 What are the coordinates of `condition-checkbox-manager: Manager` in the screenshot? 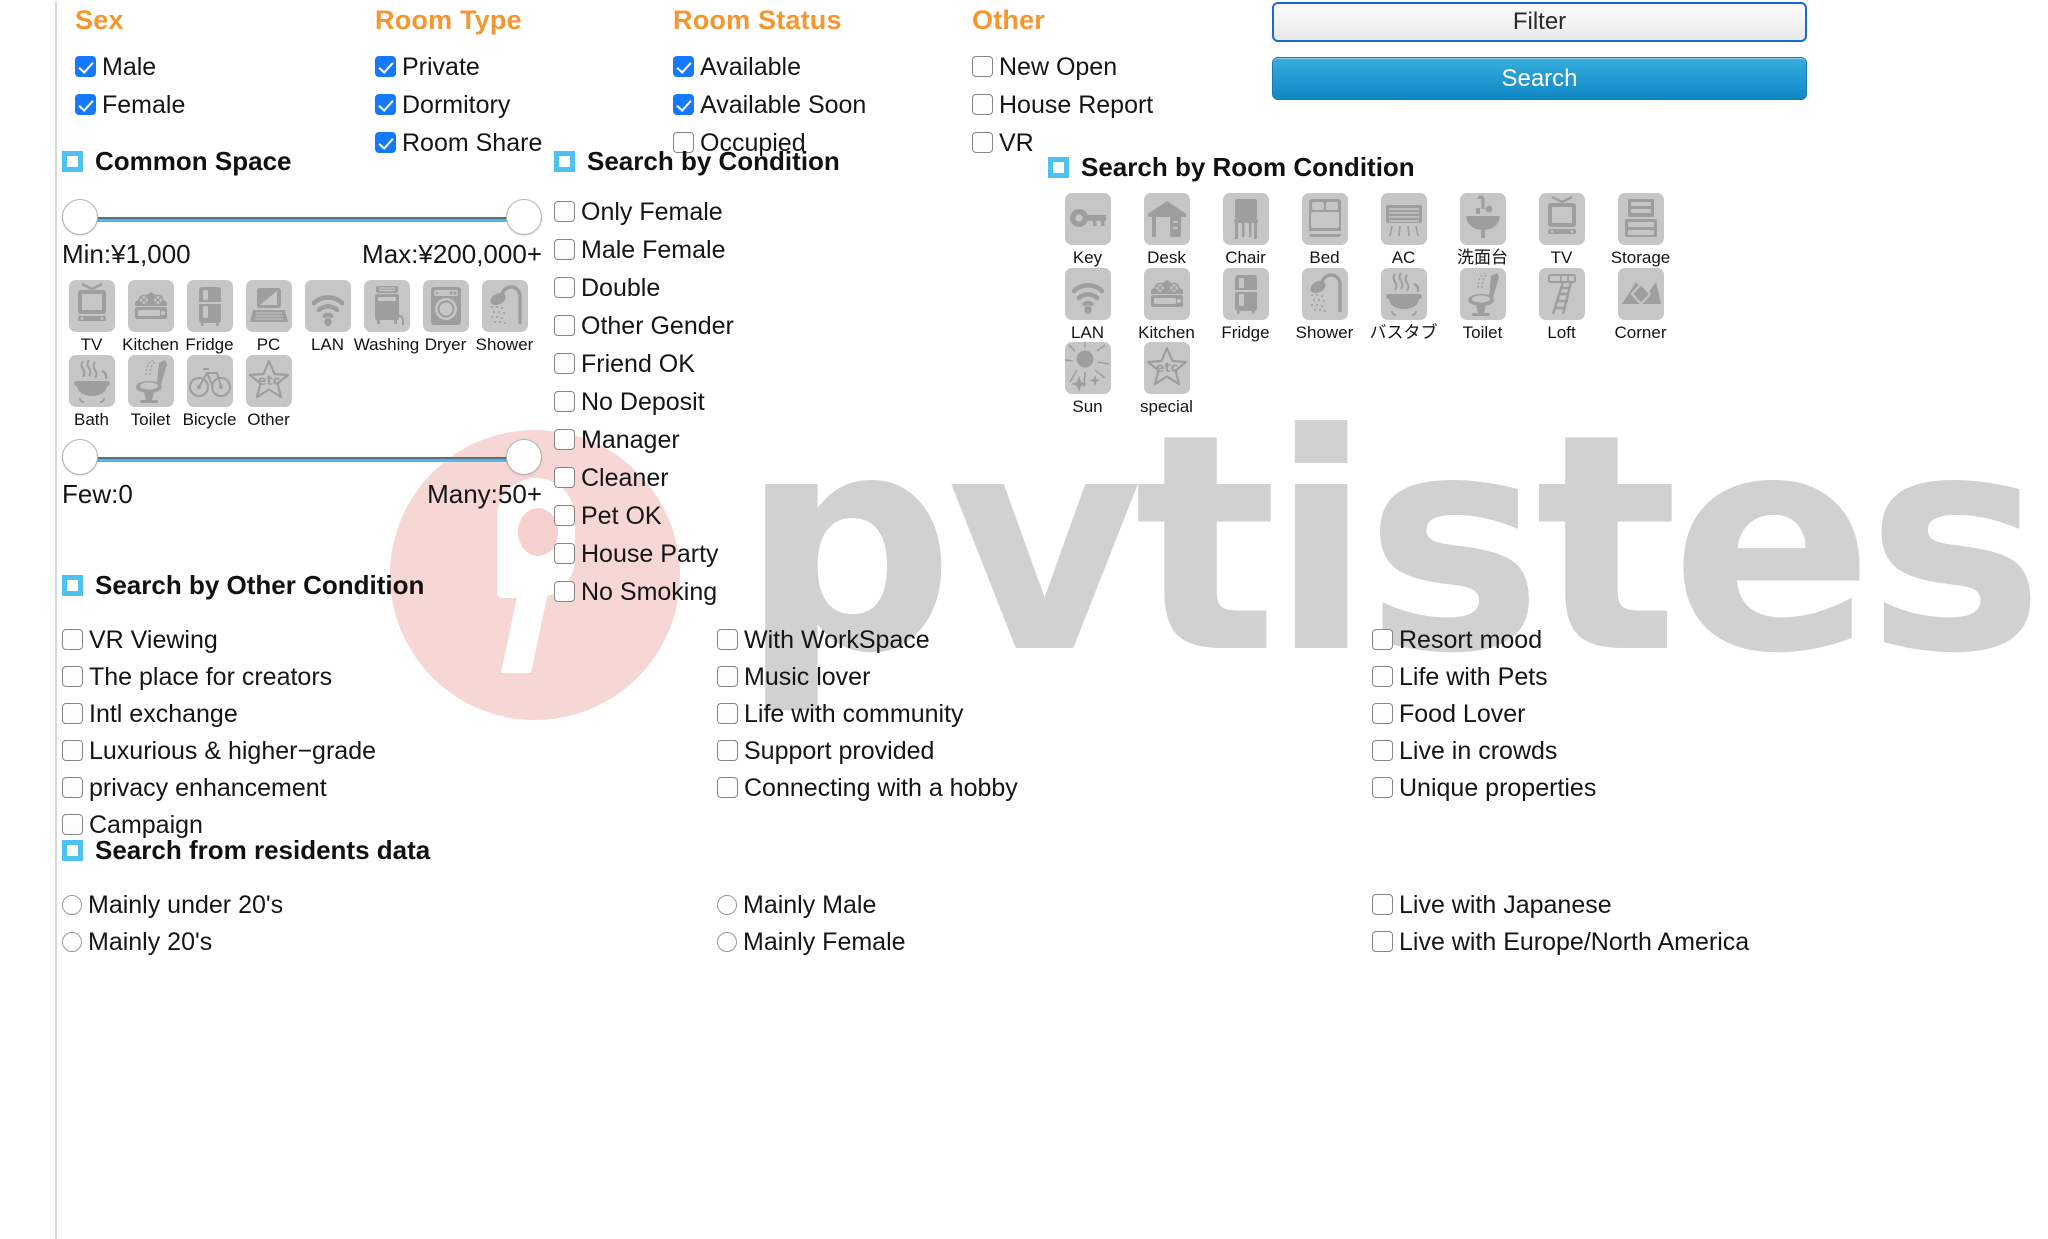 It's located at (739, 440).